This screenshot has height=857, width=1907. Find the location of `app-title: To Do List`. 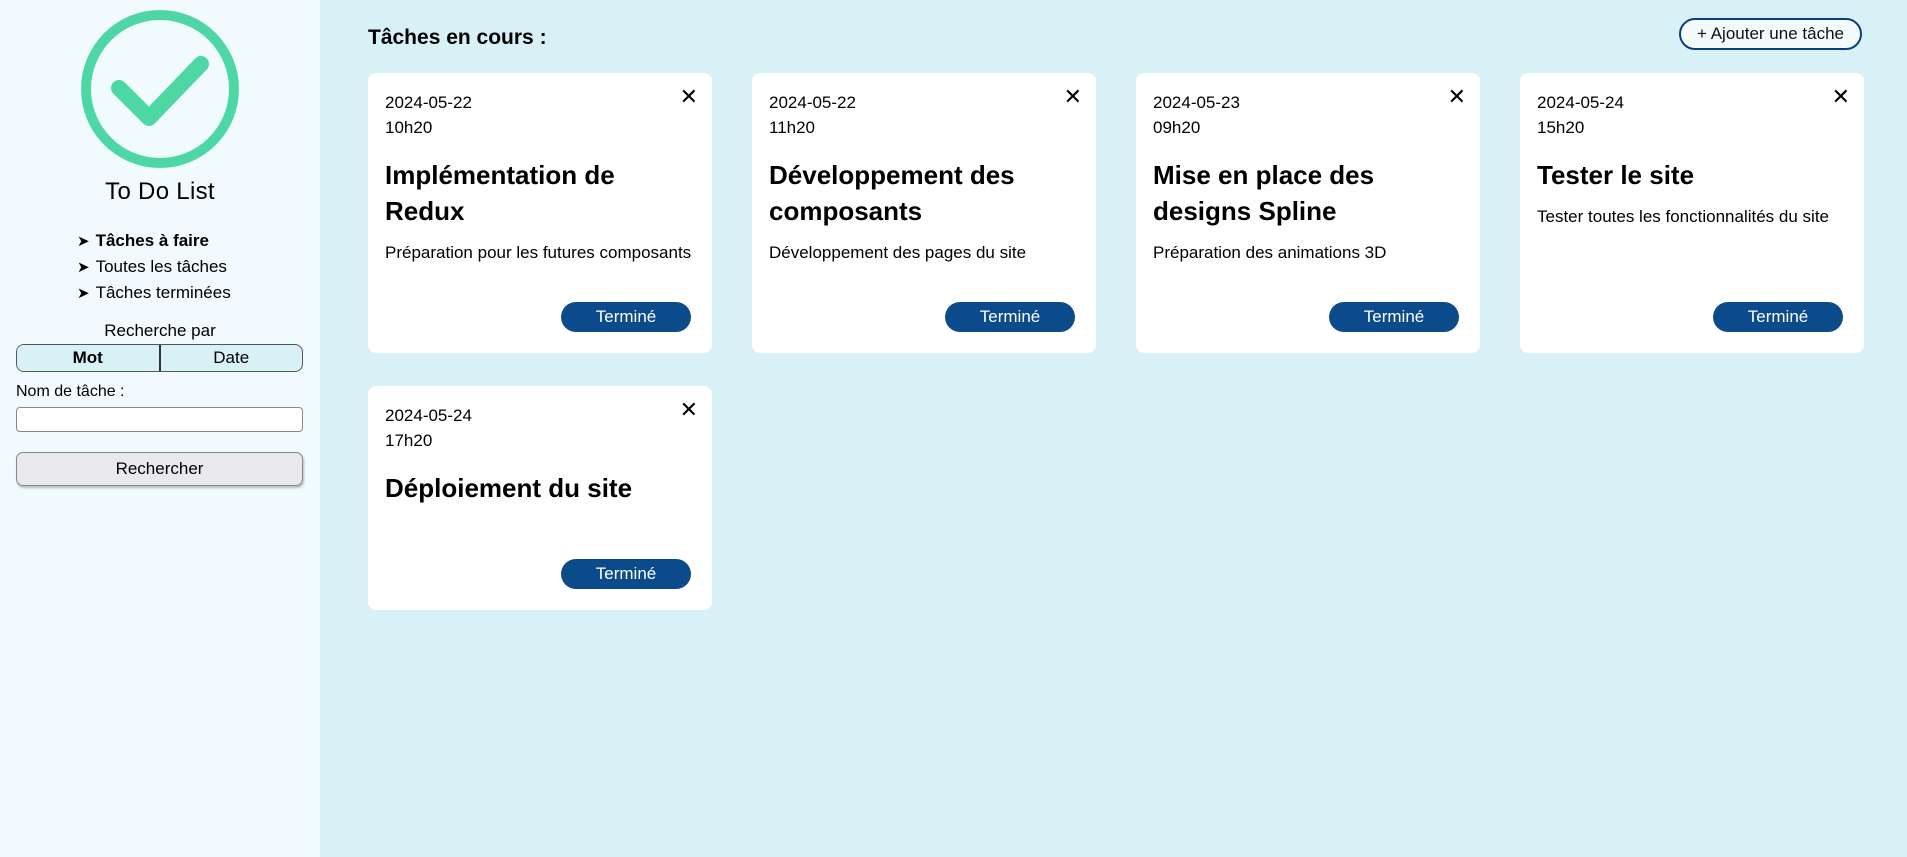

app-title: To Do List is located at coordinates (160, 191).